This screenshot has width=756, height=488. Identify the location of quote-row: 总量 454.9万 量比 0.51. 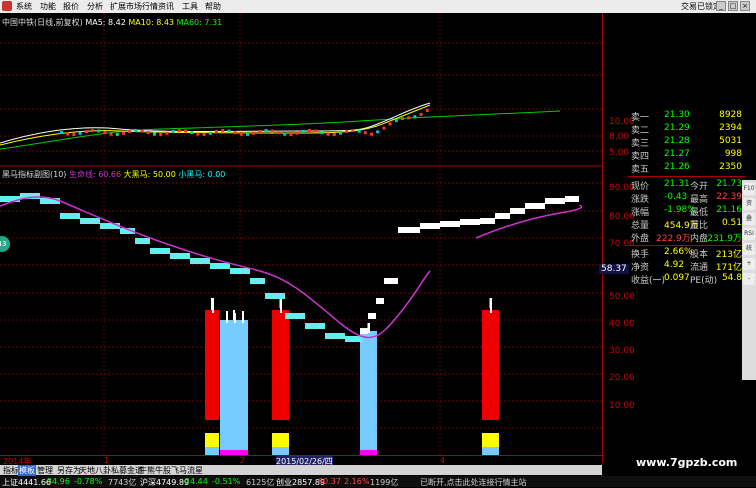
(687, 224).